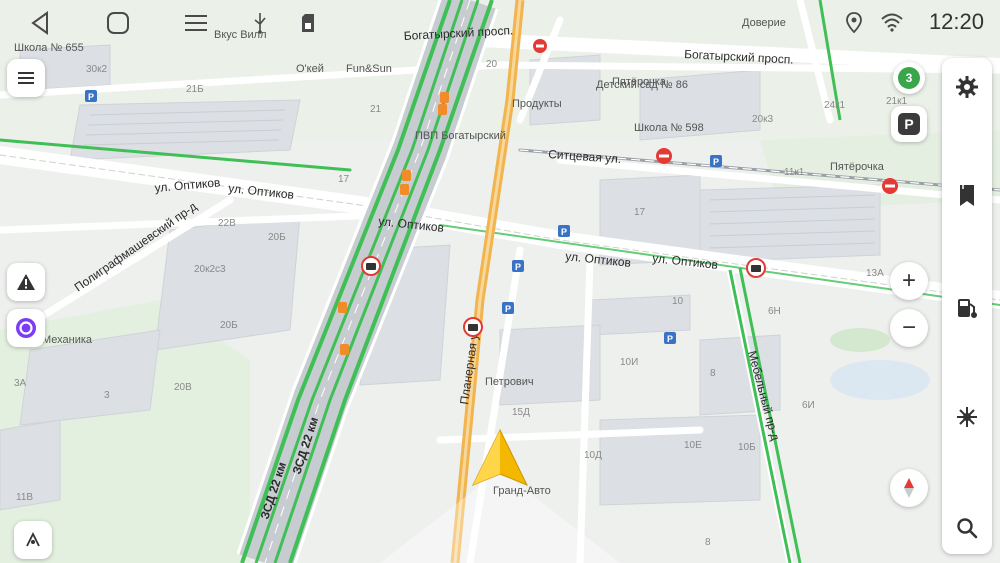 This screenshot has width=1000, height=563. I want to click on sim-card-icon, so click(308, 23).